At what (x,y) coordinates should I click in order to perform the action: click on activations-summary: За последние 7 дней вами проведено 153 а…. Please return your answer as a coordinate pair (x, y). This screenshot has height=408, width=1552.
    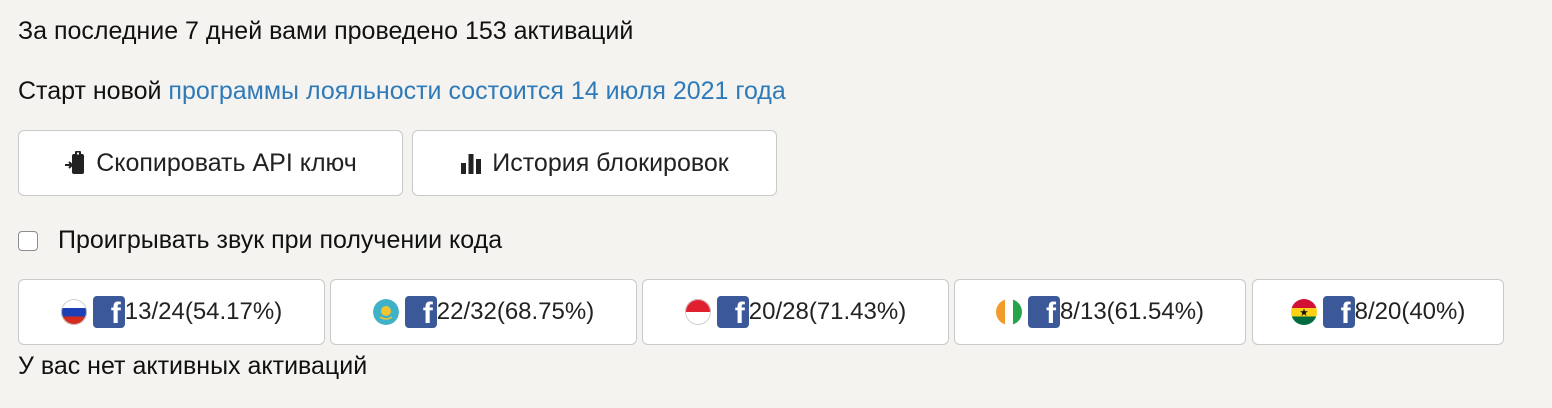
    Looking at the image, I should click on (326, 31).